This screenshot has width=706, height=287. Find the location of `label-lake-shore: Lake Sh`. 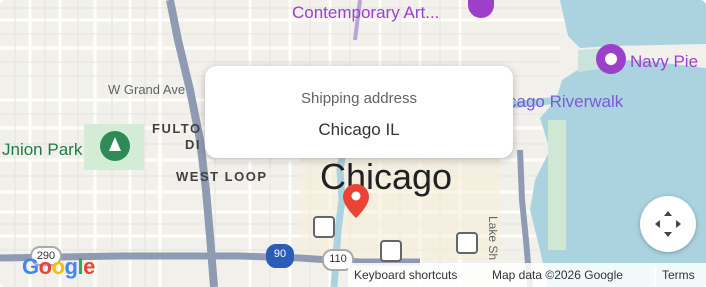

label-lake-shore: Lake Sh is located at coordinates (493, 238).